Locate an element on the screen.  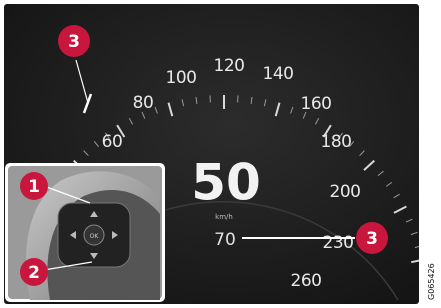
callout-badge-right: 3 is located at coordinates (372, 238).